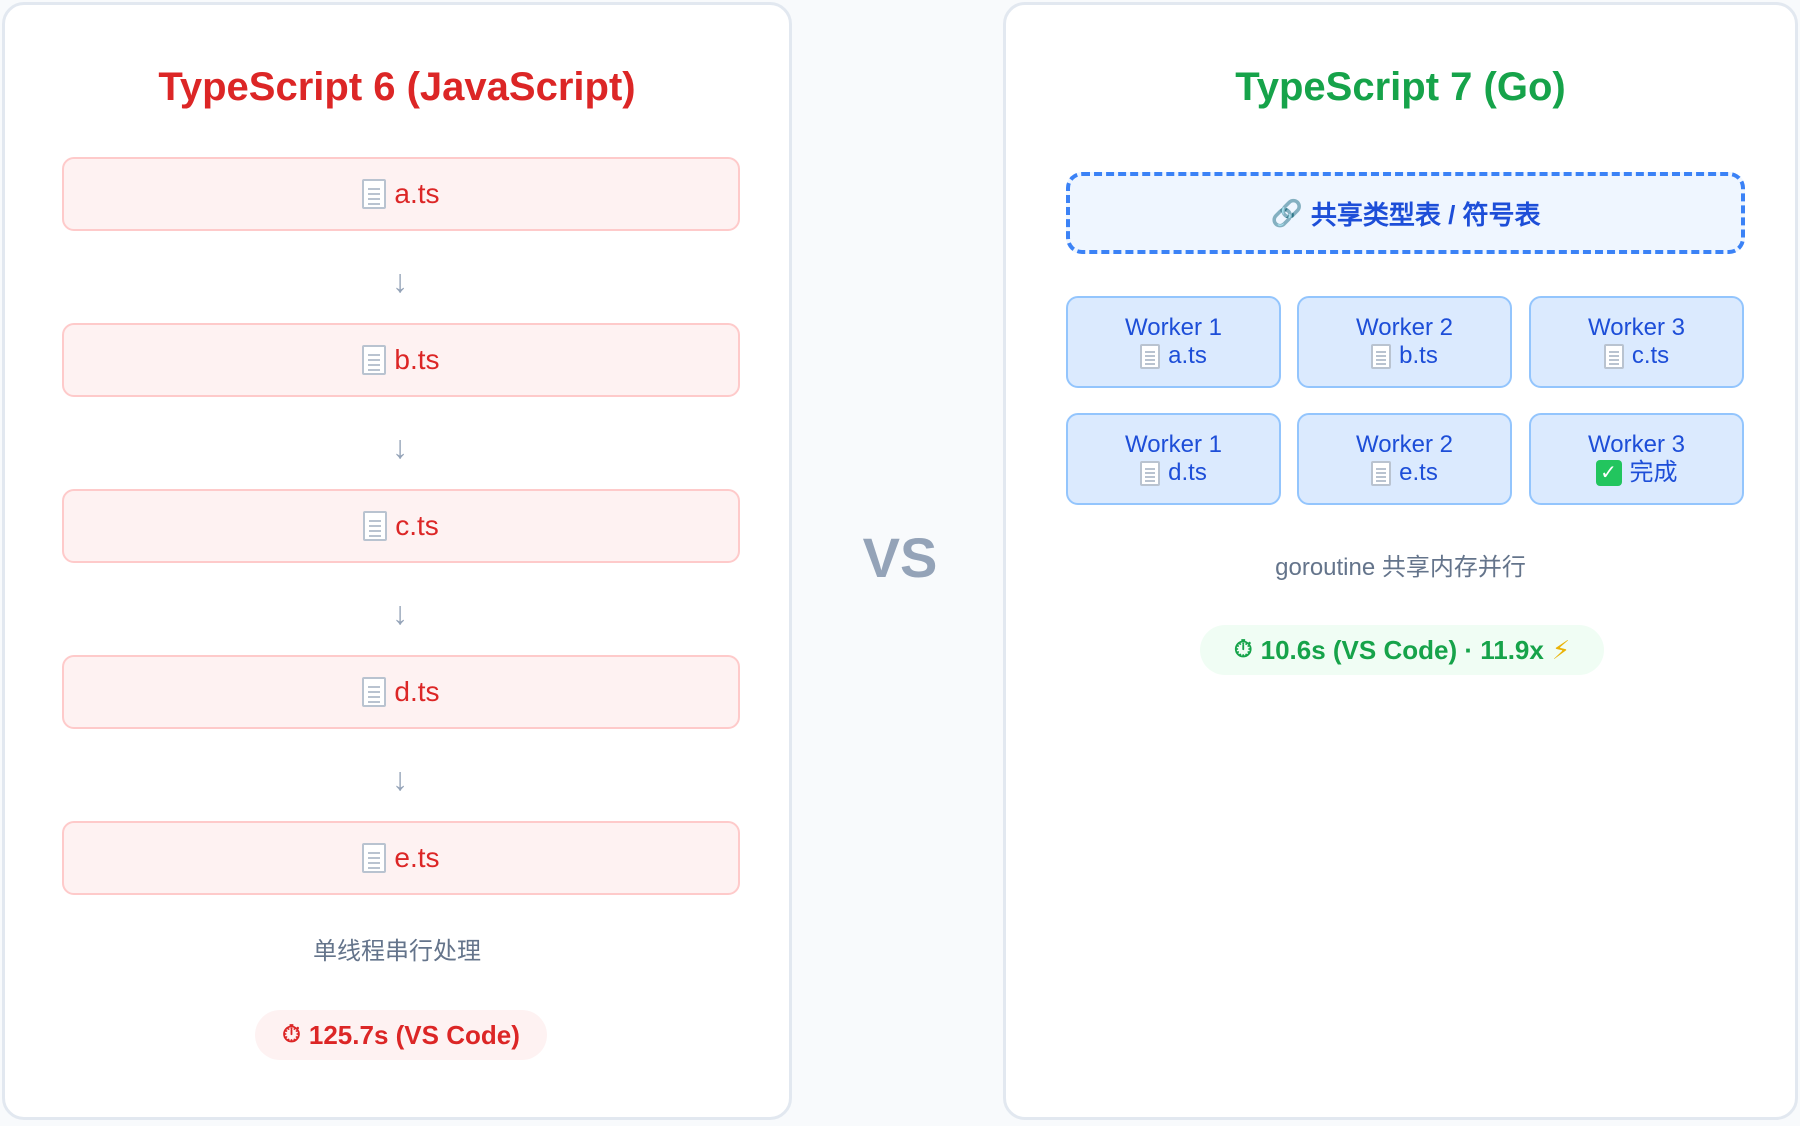 This screenshot has height=1126, width=1800. I want to click on link-icon: 🔗, so click(1286, 212).